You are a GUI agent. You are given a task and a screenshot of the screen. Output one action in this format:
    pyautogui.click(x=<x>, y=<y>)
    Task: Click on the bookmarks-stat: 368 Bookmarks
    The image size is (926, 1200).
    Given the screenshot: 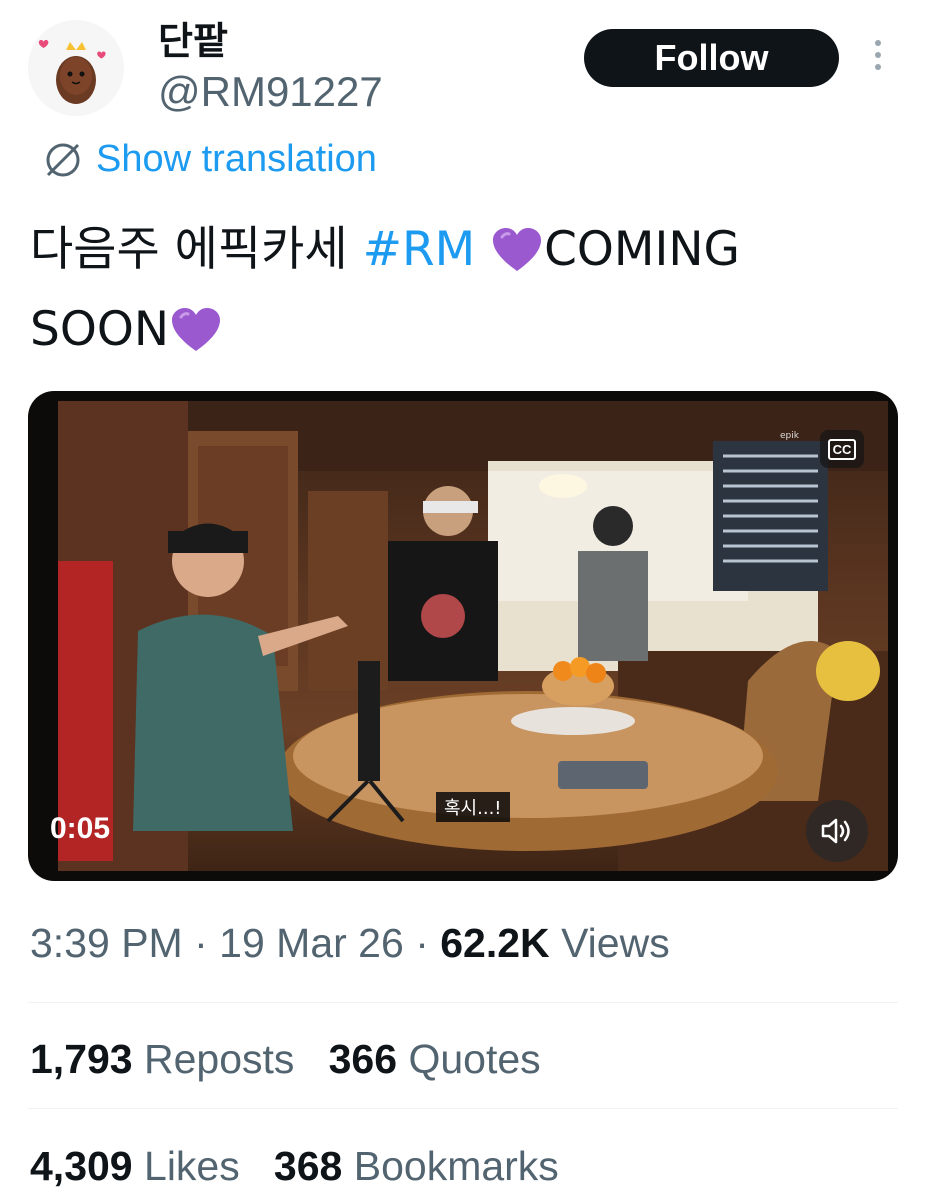 What is the action you would take?
    pyautogui.click(x=416, y=1166)
    